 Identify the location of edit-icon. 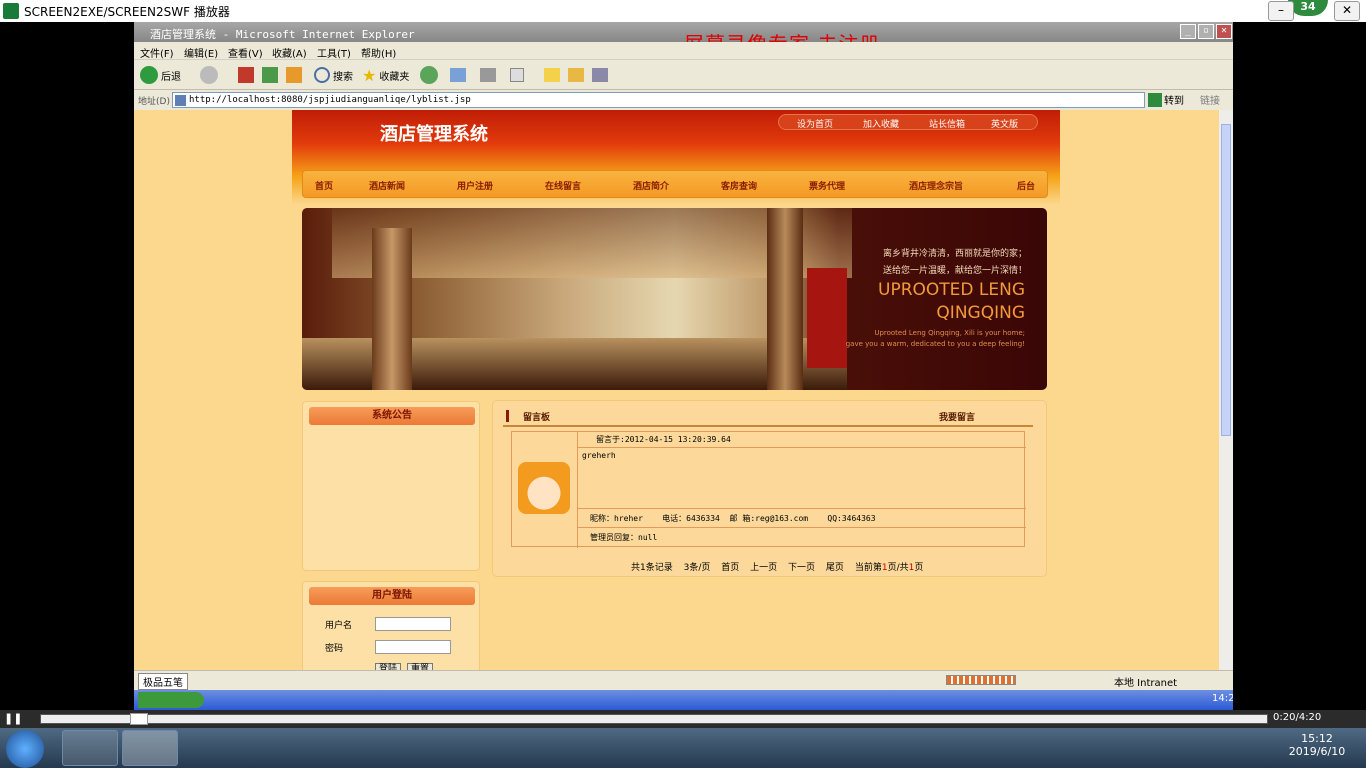
(517, 75).